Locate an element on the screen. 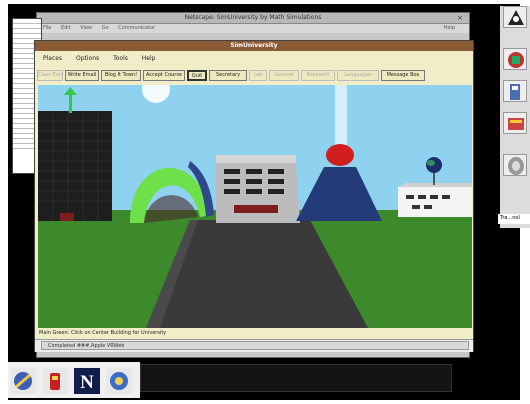 This screenshot has height=404, width=530. research-button: Research is located at coordinates (318, 75).